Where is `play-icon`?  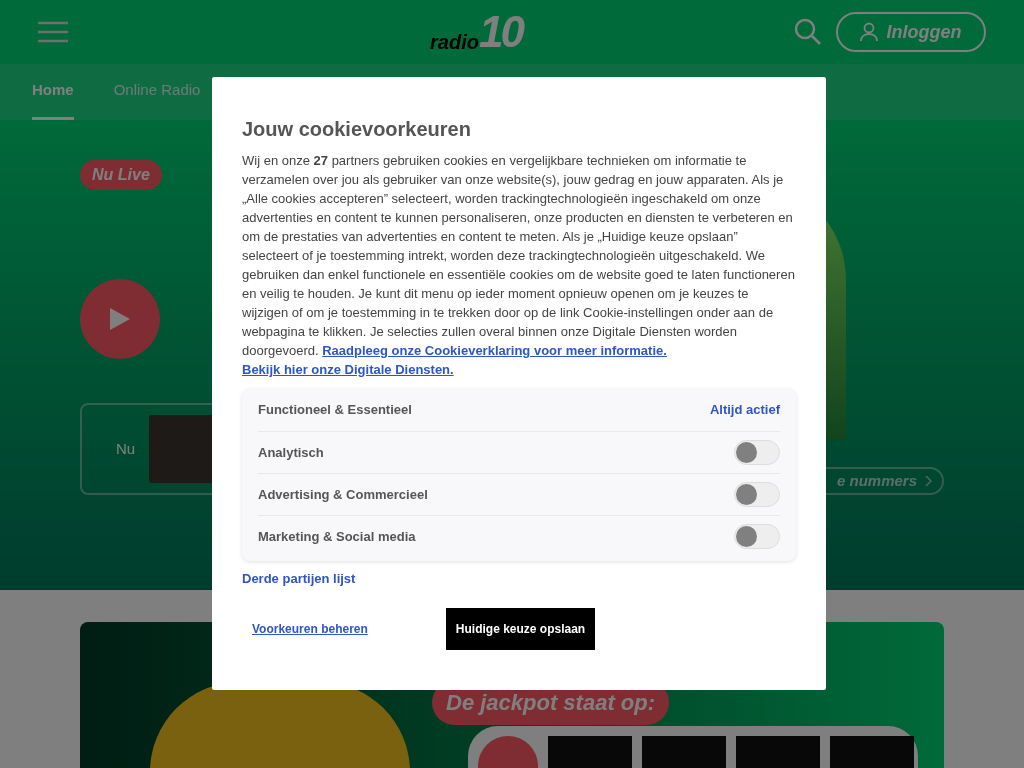 play-icon is located at coordinates (120, 319).